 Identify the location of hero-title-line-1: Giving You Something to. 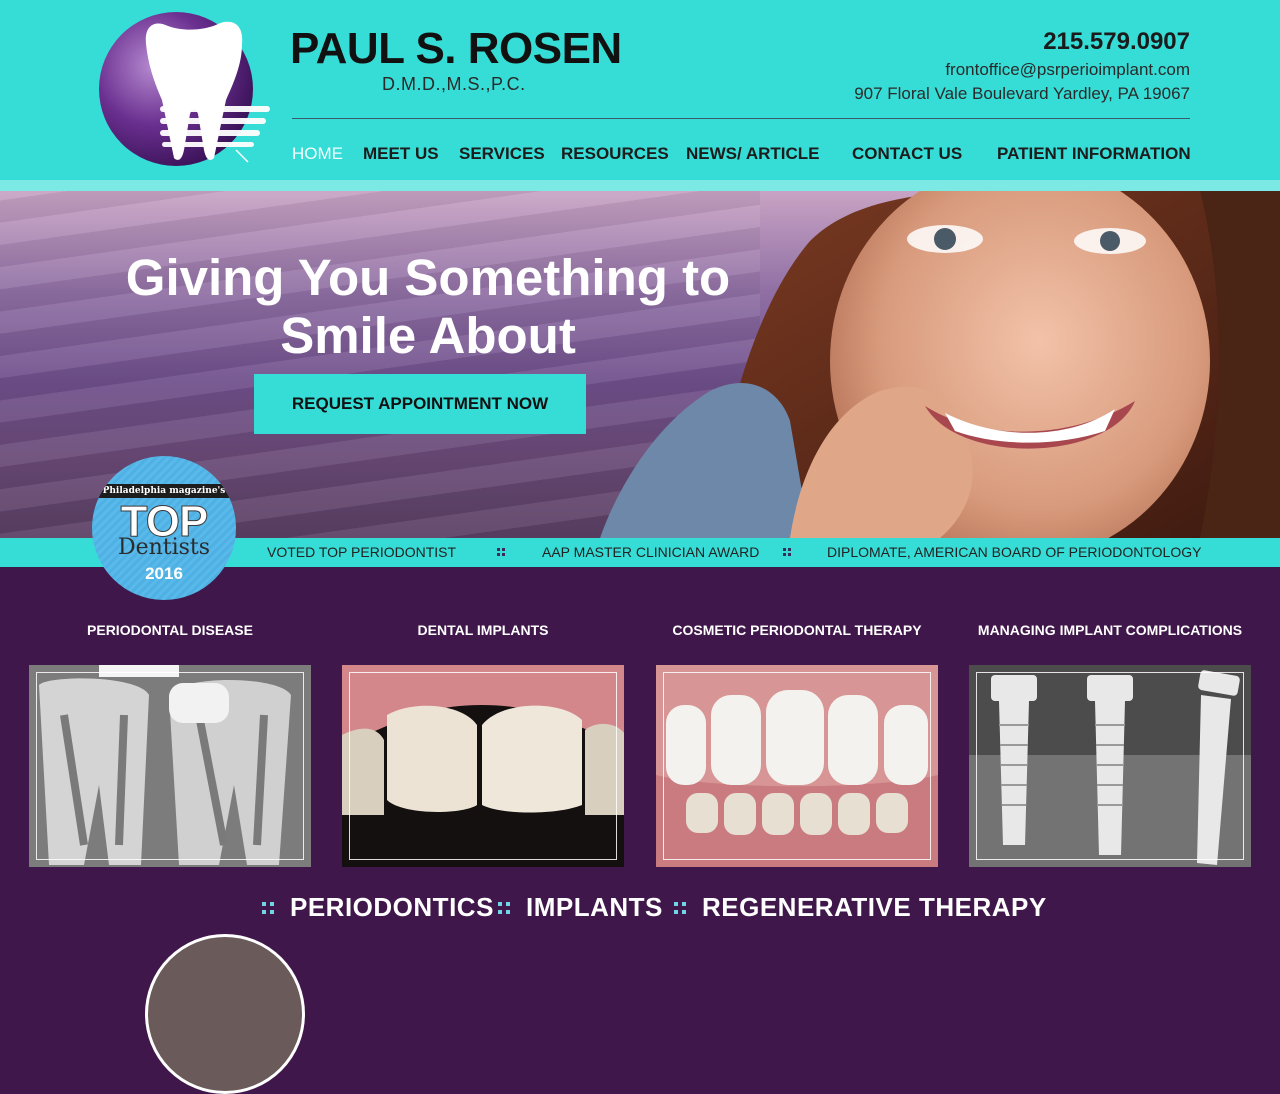
(428, 277).